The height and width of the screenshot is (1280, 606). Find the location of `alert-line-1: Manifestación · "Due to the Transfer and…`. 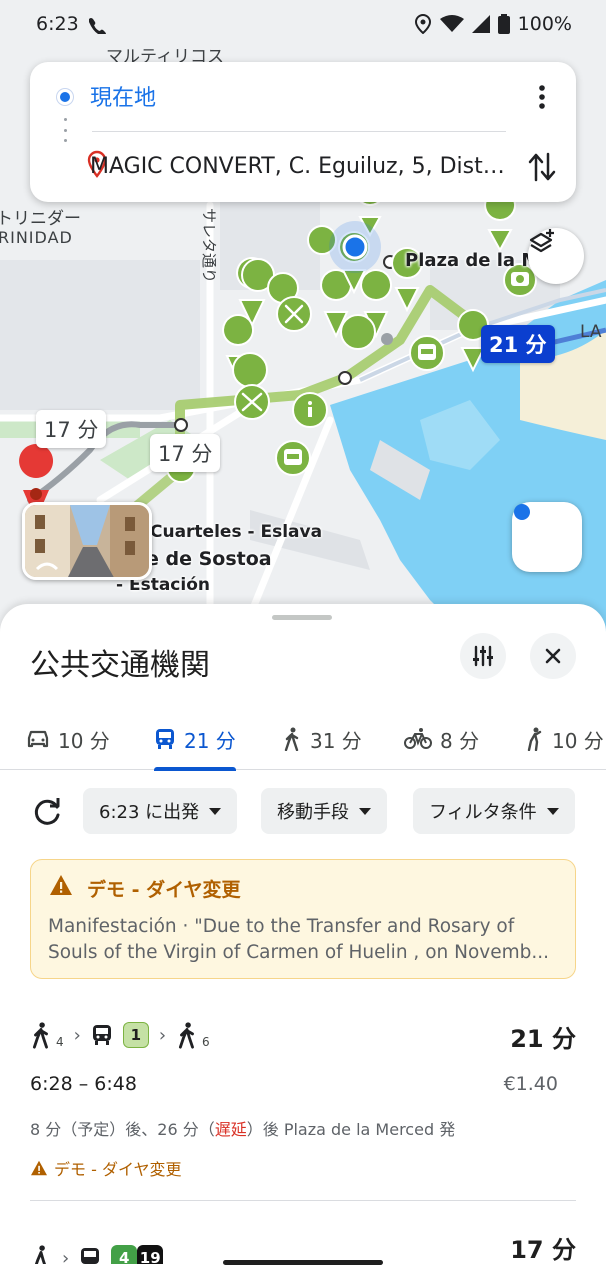

alert-line-1: Manifestación · "Due to the Transfer and… is located at coordinates (281, 926).